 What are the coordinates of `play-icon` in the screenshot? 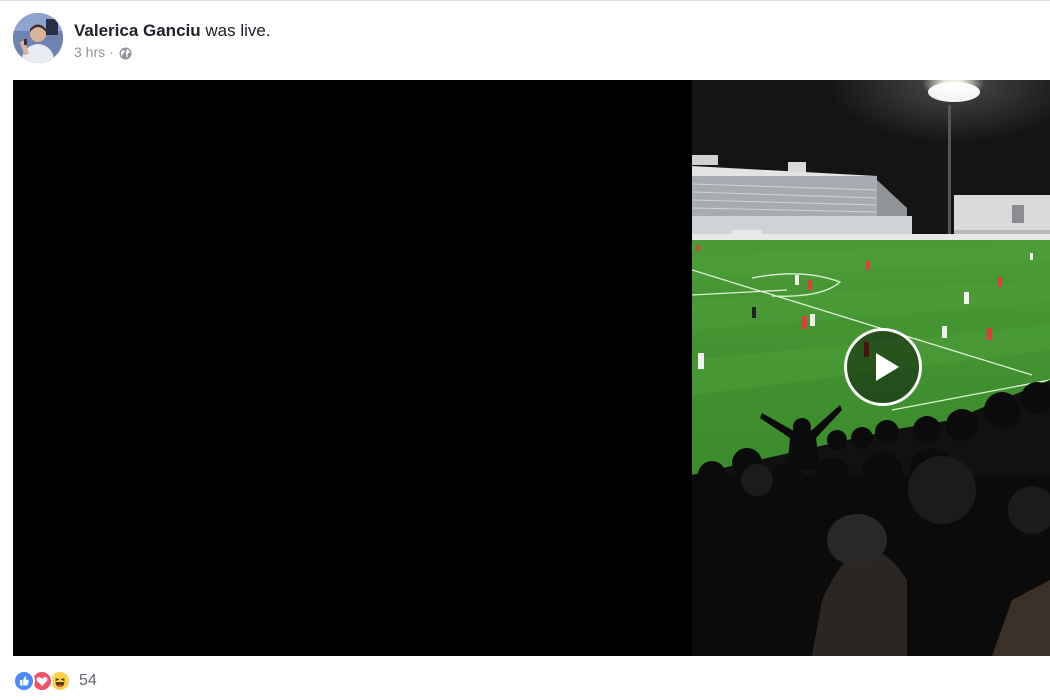 It's located at (887, 367).